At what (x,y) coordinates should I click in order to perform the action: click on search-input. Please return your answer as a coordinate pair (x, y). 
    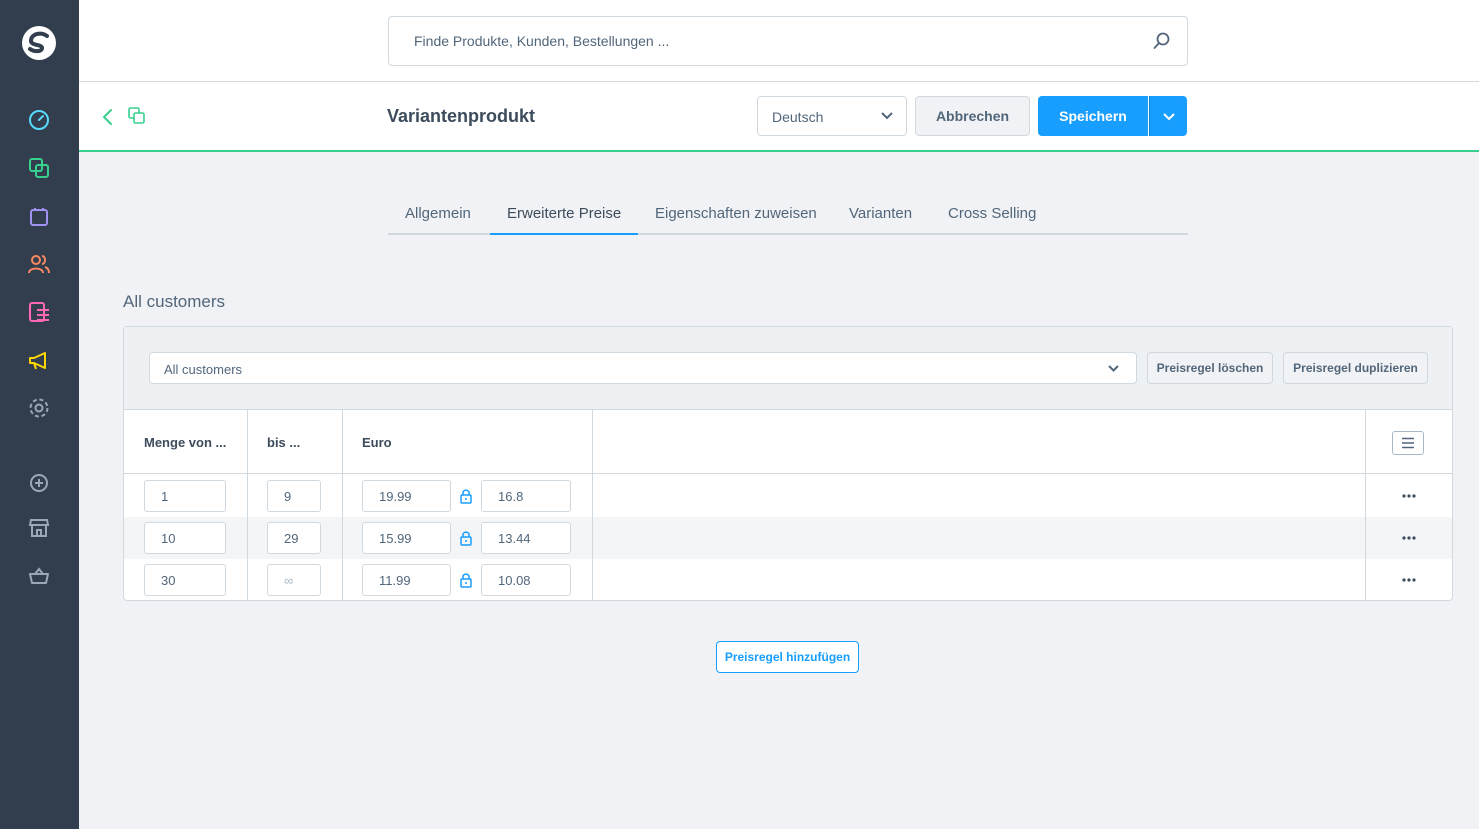
    Looking at the image, I should click on (764, 41).